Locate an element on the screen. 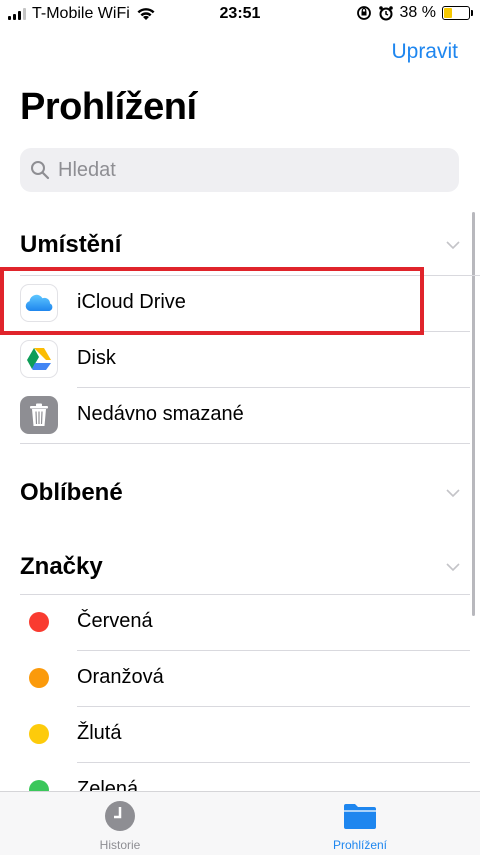 The height and width of the screenshot is (855, 480). section-title-tags: Značky is located at coordinates (61, 566).